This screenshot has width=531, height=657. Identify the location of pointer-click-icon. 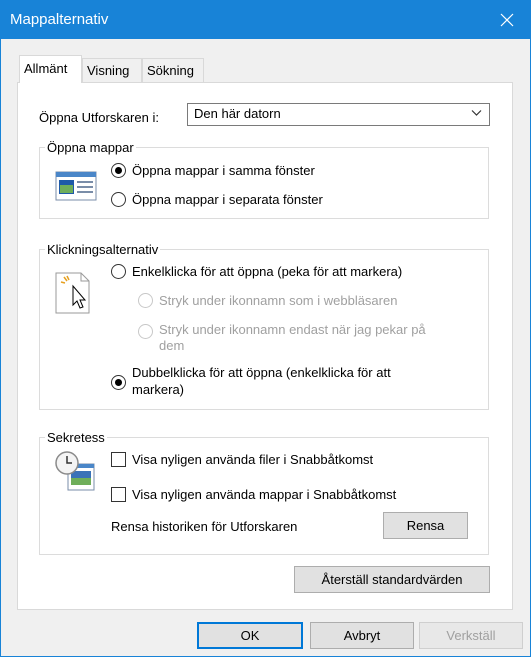
(72, 293).